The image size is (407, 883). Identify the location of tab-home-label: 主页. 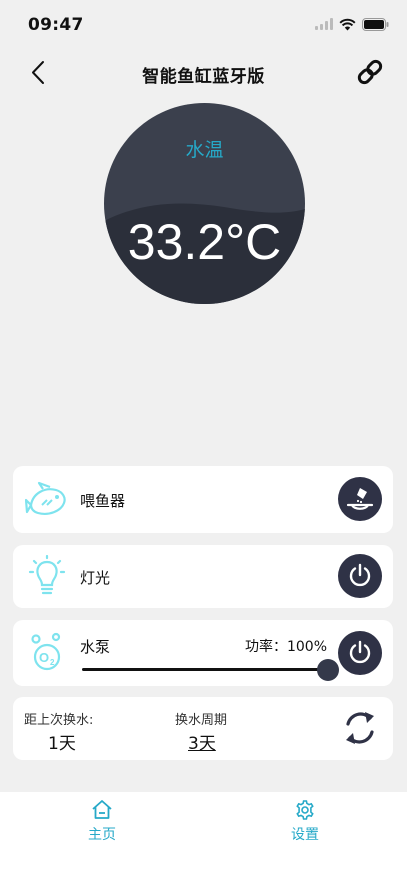
(102, 835).